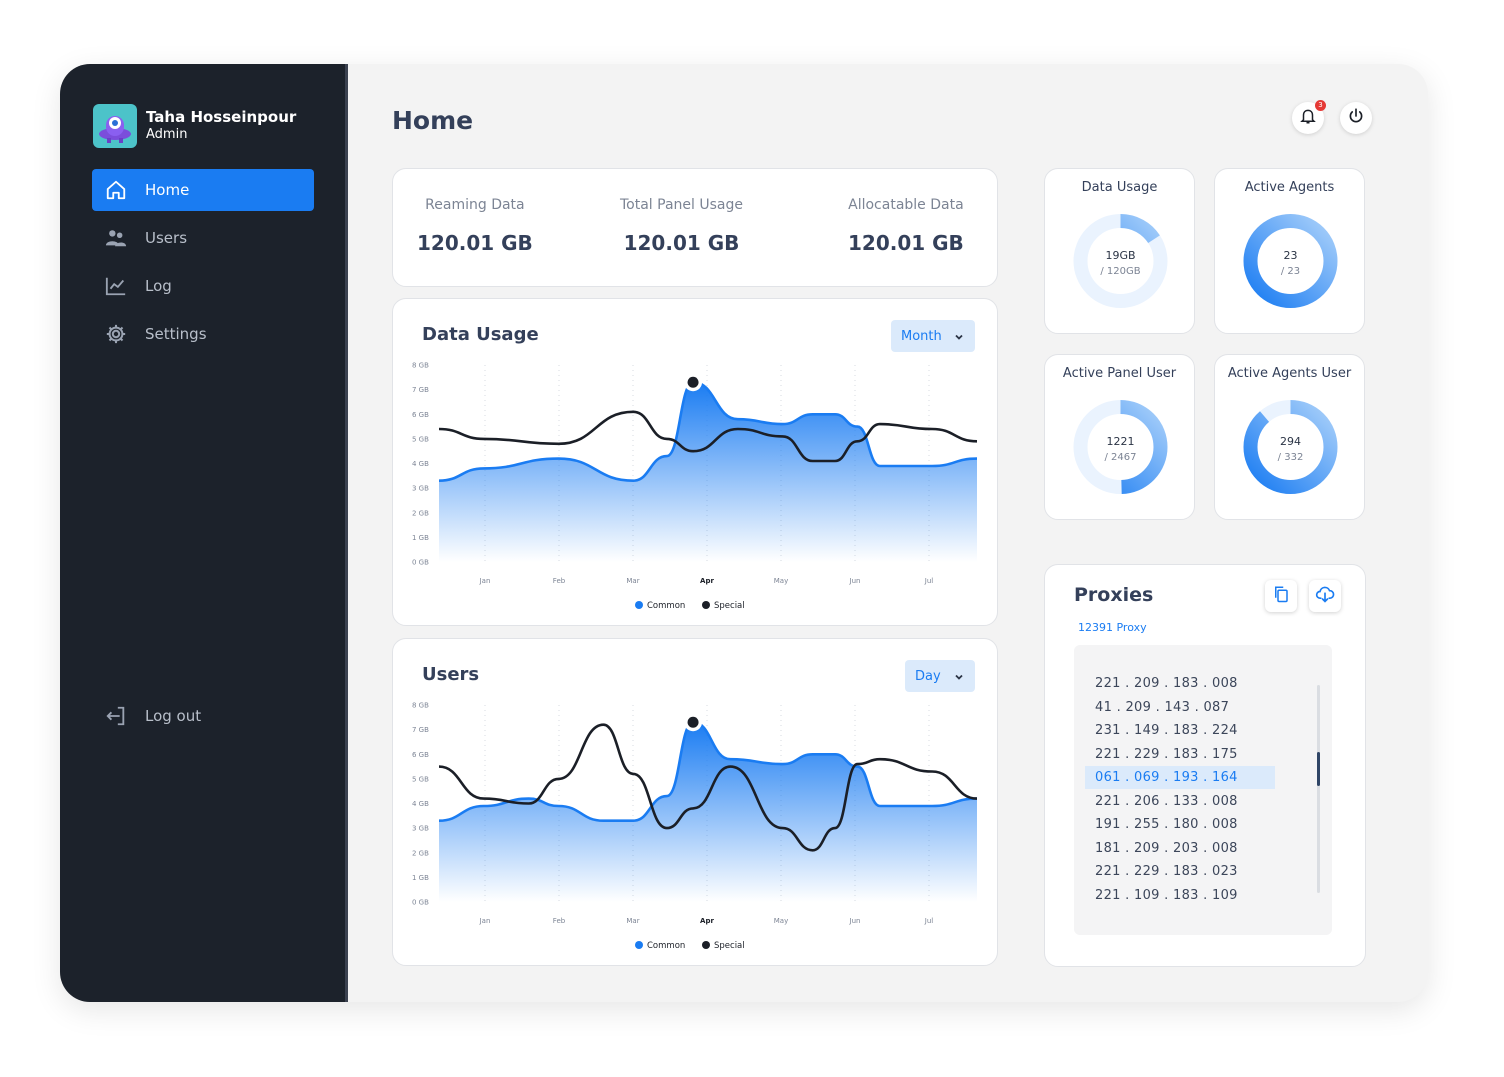  I want to click on logout-icon, so click(116, 716).